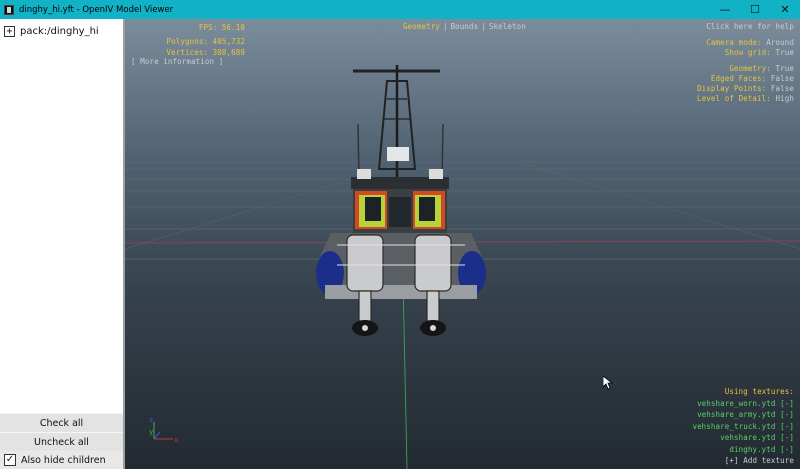 The image size is (800, 469). Describe the element at coordinates (734, 42) in the screenshot. I see `camera-mode-label: Camera mode:` at that location.